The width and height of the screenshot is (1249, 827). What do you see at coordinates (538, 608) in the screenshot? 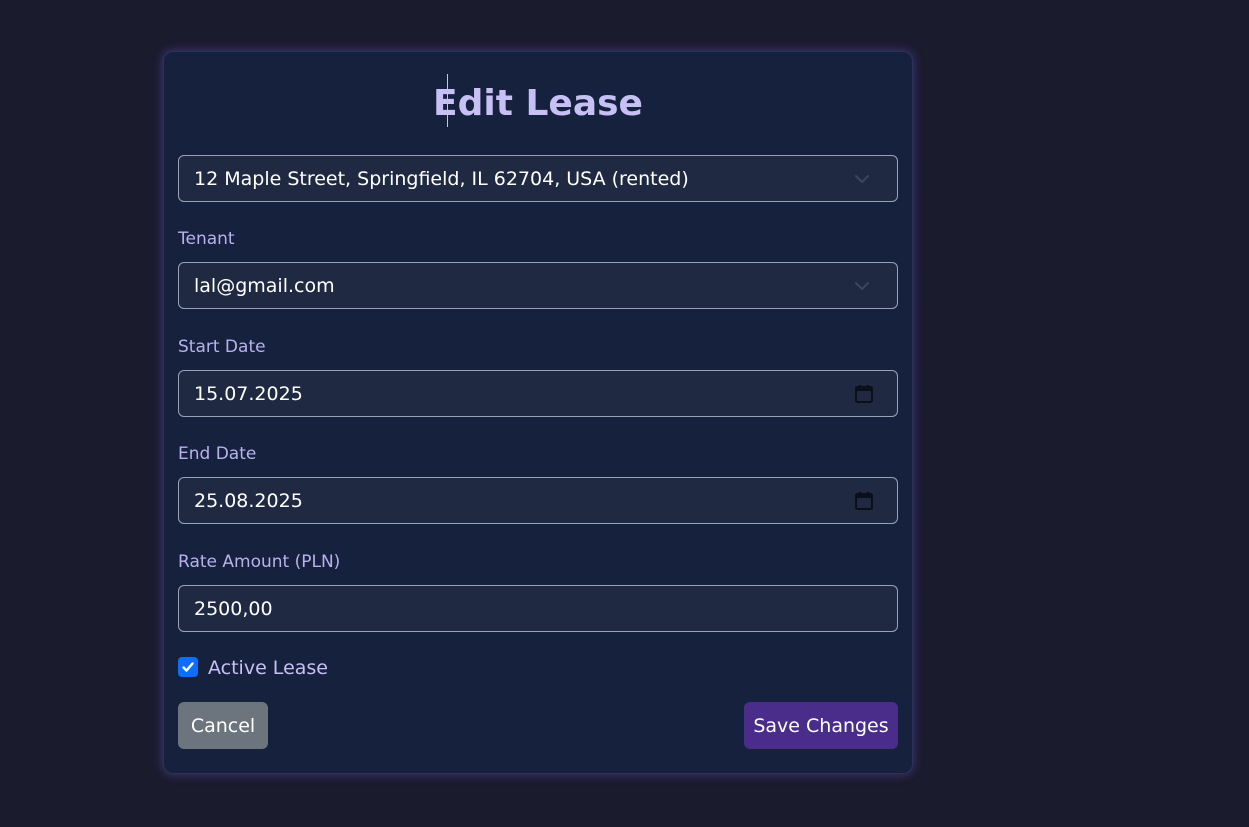
I see `rate-amount-input: 2500,00` at bounding box center [538, 608].